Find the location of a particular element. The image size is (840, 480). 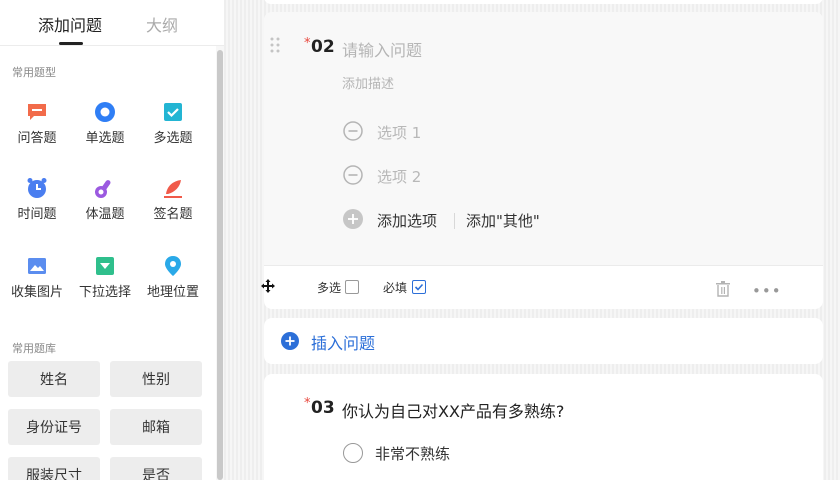

qtype-text-answer: 问答题 is located at coordinates (37, 123).